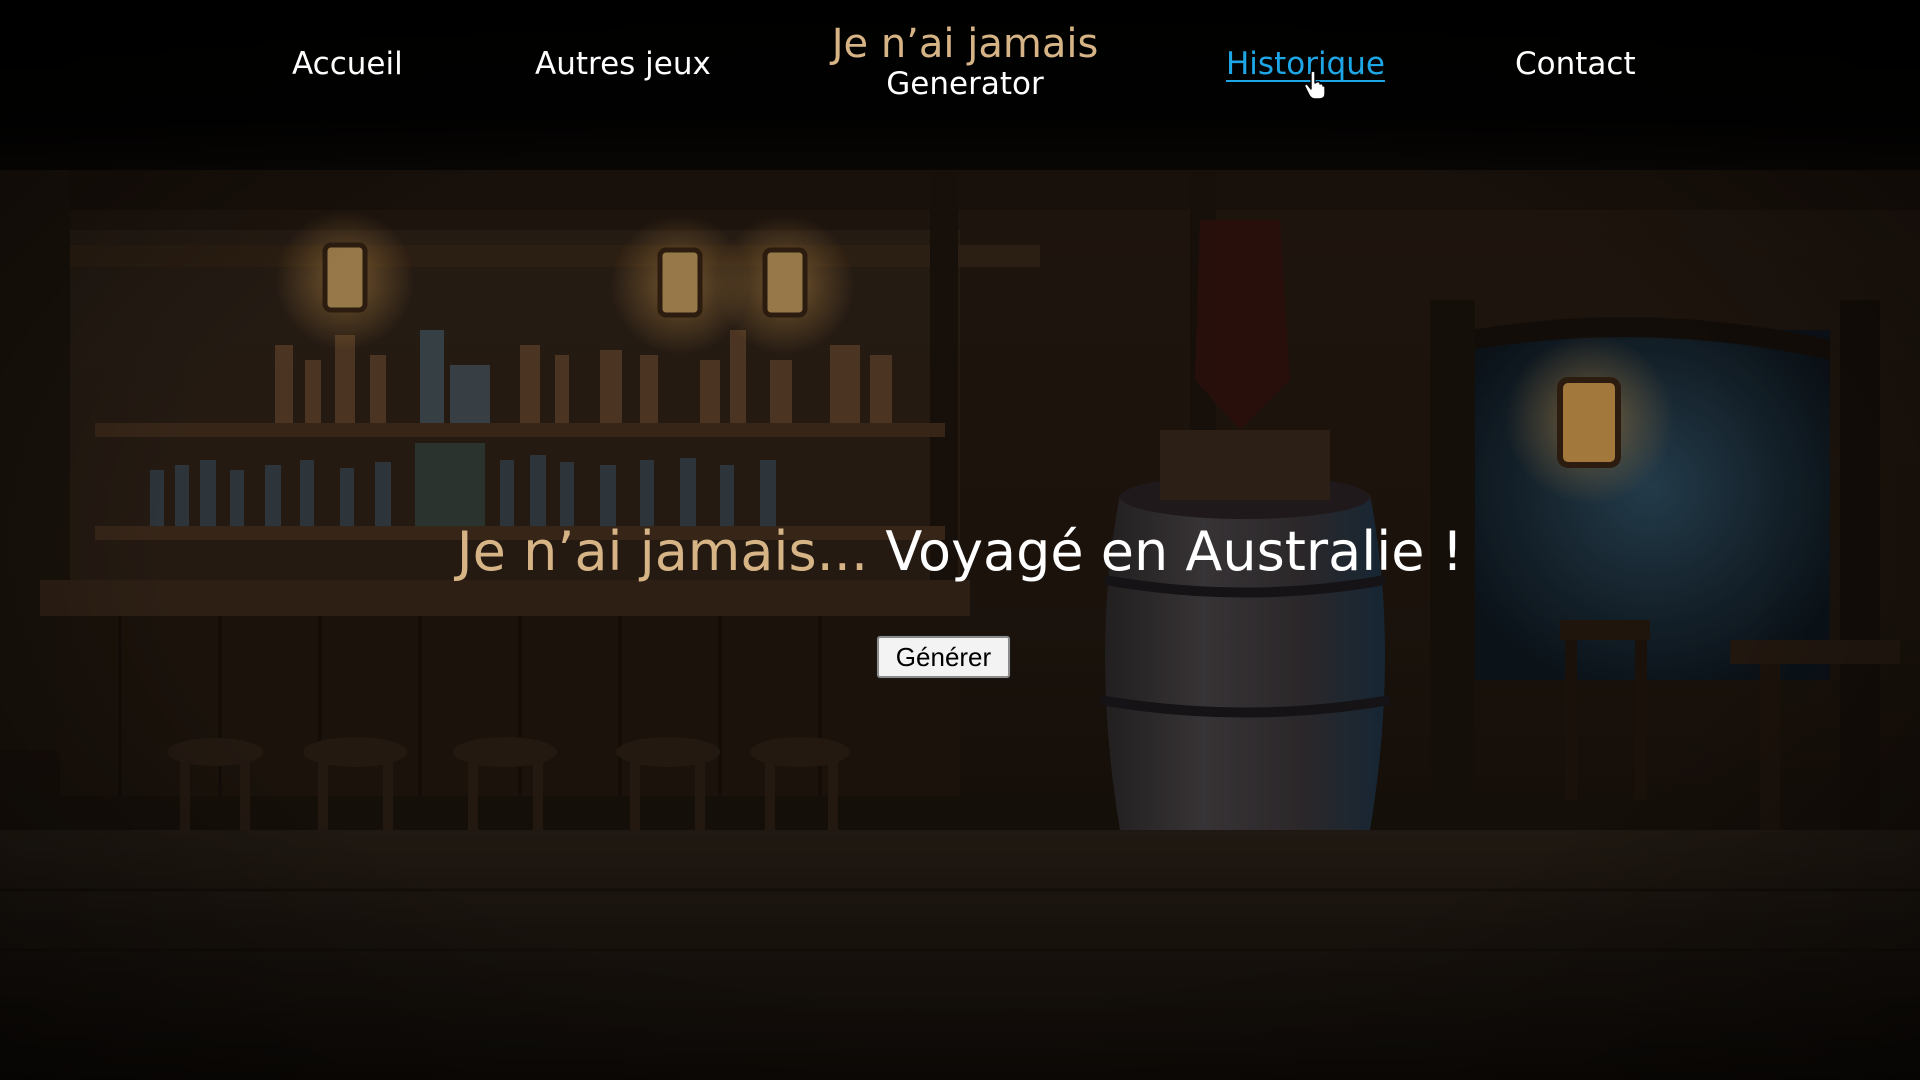 The image size is (1920, 1080). What do you see at coordinates (623, 64) in the screenshot?
I see `nav-link-autres-jeux: Autres jeux` at bounding box center [623, 64].